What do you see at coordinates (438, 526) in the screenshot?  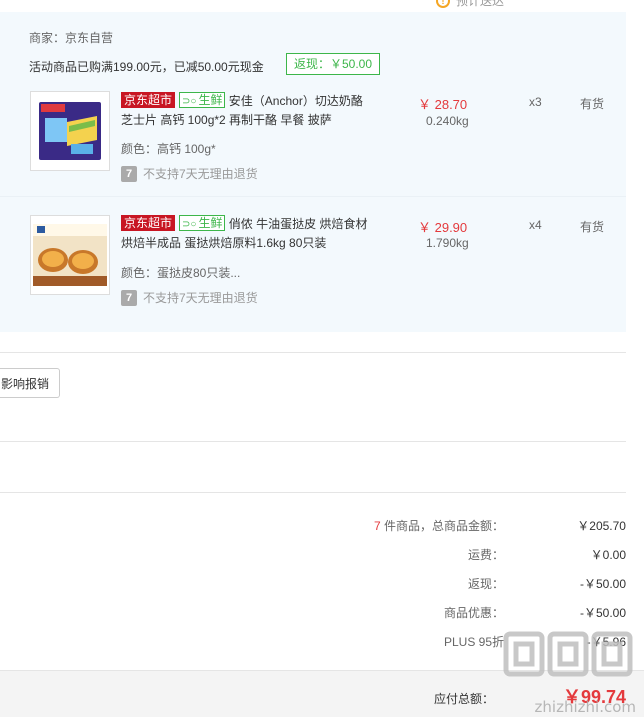 I see `summary-total-label: 7 件商品，总商品金额：` at bounding box center [438, 526].